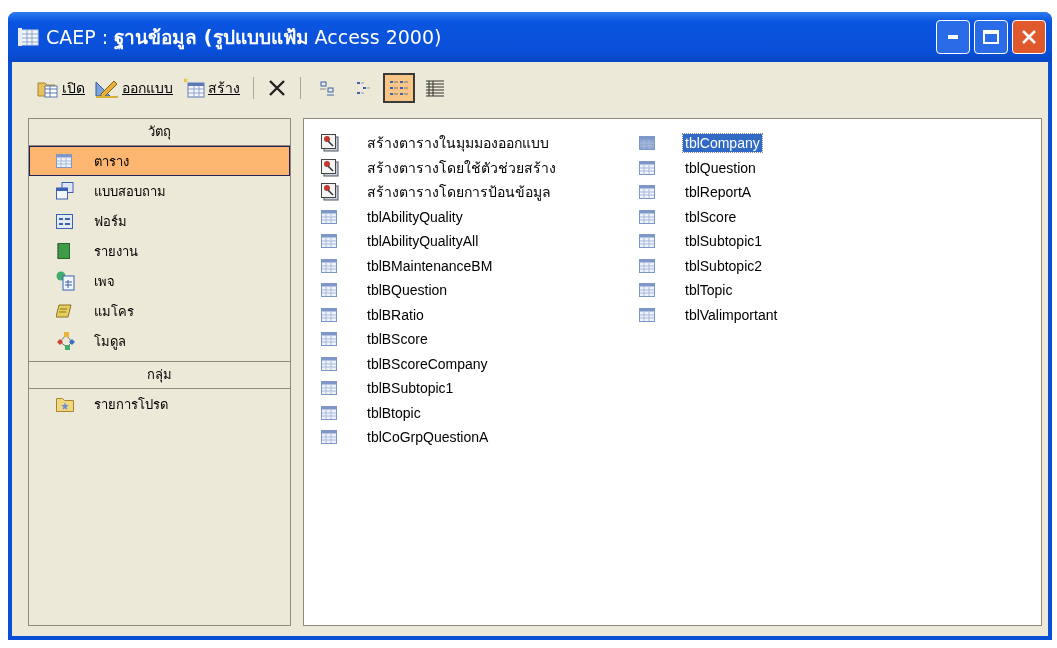 This screenshot has height=648, width=1057. What do you see at coordinates (473, 437) in the screenshot?
I see `table-item: tblCoGrpQuestionA` at bounding box center [473, 437].